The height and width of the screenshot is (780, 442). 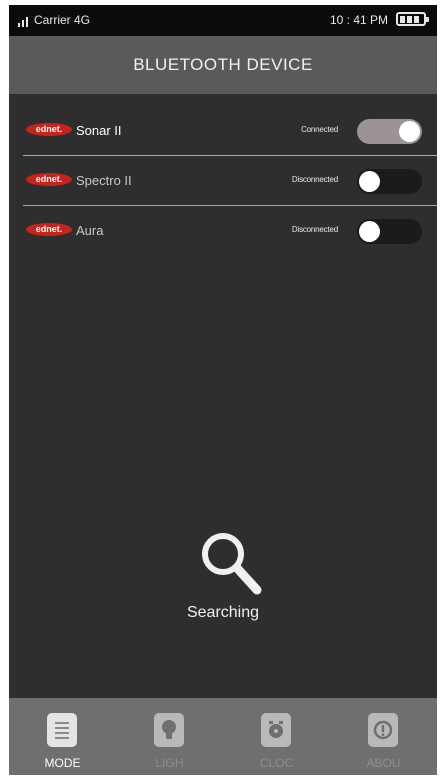 What do you see at coordinates (104, 180) in the screenshot?
I see `device-name: Spectro II` at bounding box center [104, 180].